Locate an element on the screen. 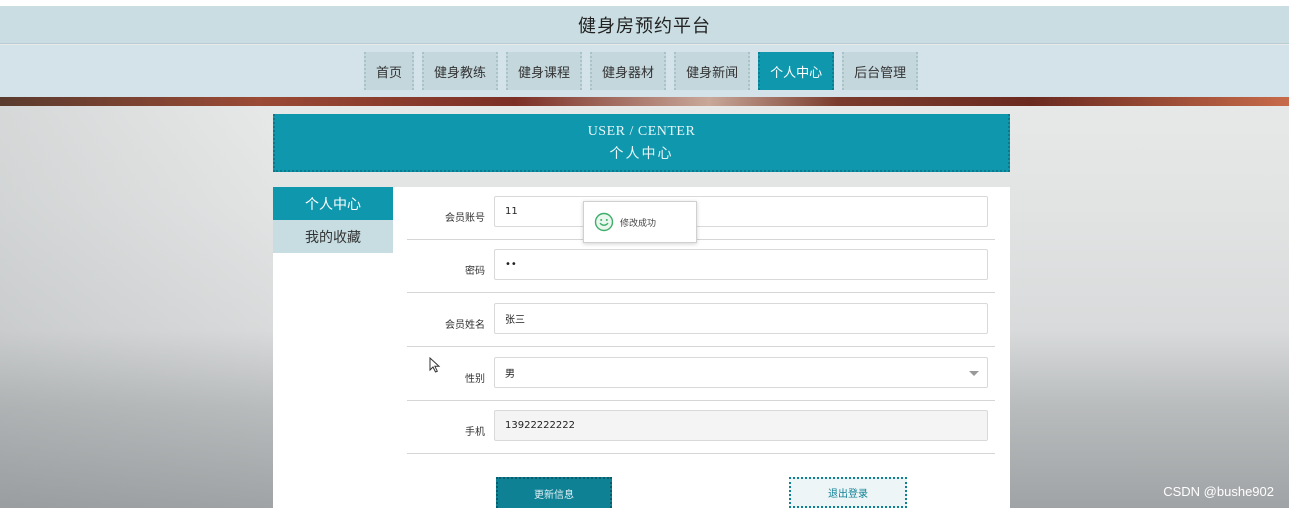  account-label: 会员账号 is located at coordinates (465, 218).